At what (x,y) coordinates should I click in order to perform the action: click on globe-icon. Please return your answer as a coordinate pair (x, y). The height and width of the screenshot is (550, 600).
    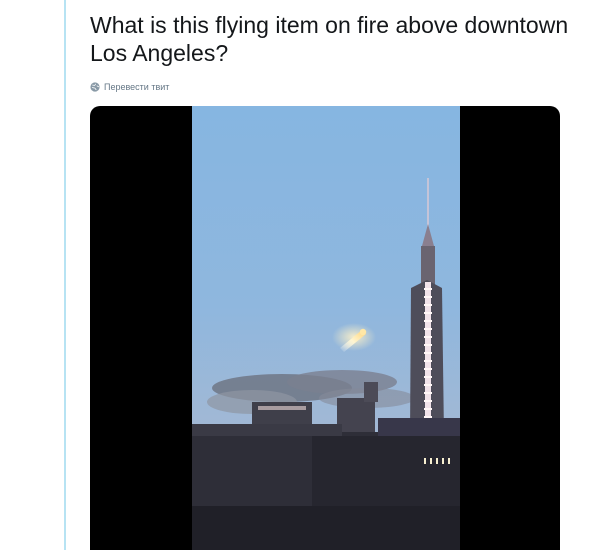
    Looking at the image, I should click on (95, 87).